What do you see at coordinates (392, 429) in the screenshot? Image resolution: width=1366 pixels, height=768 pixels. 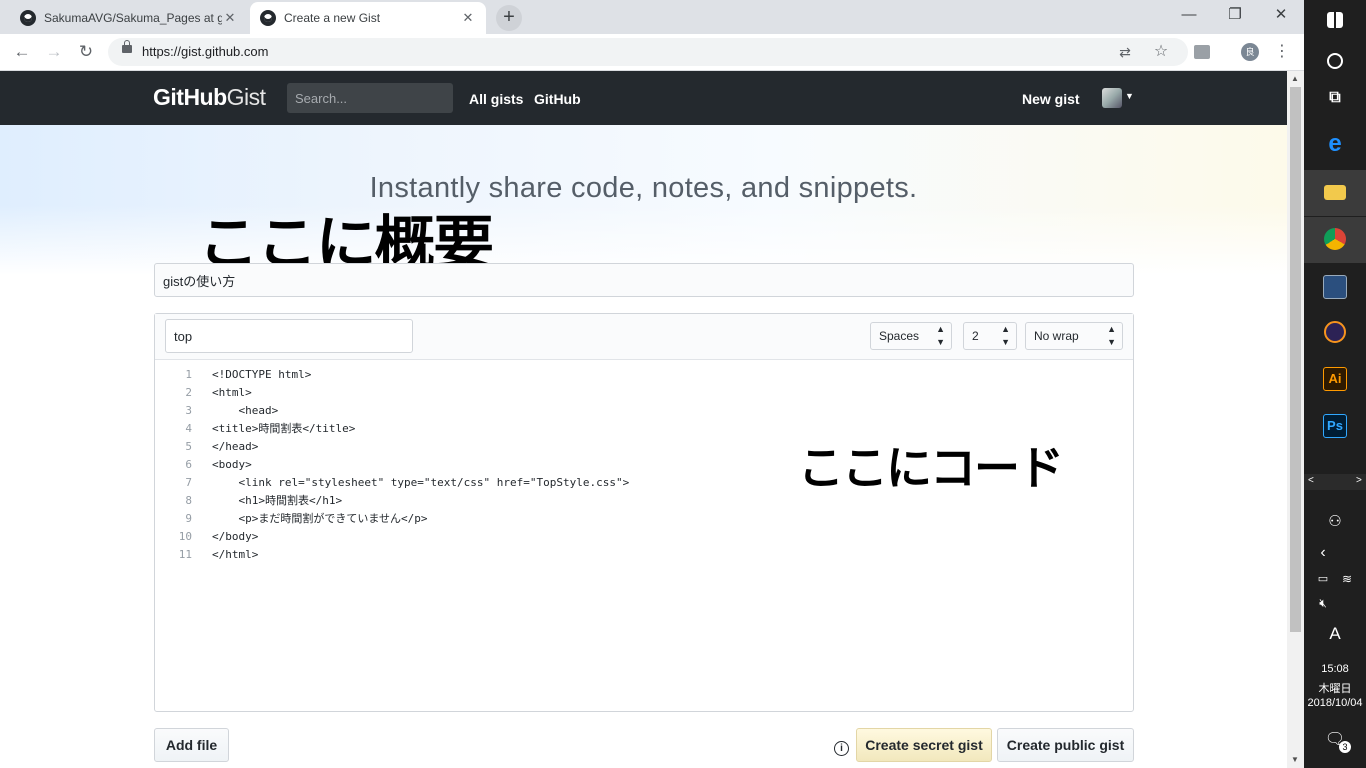 I see `code-line: 4 <title>時間割表</title>` at bounding box center [392, 429].